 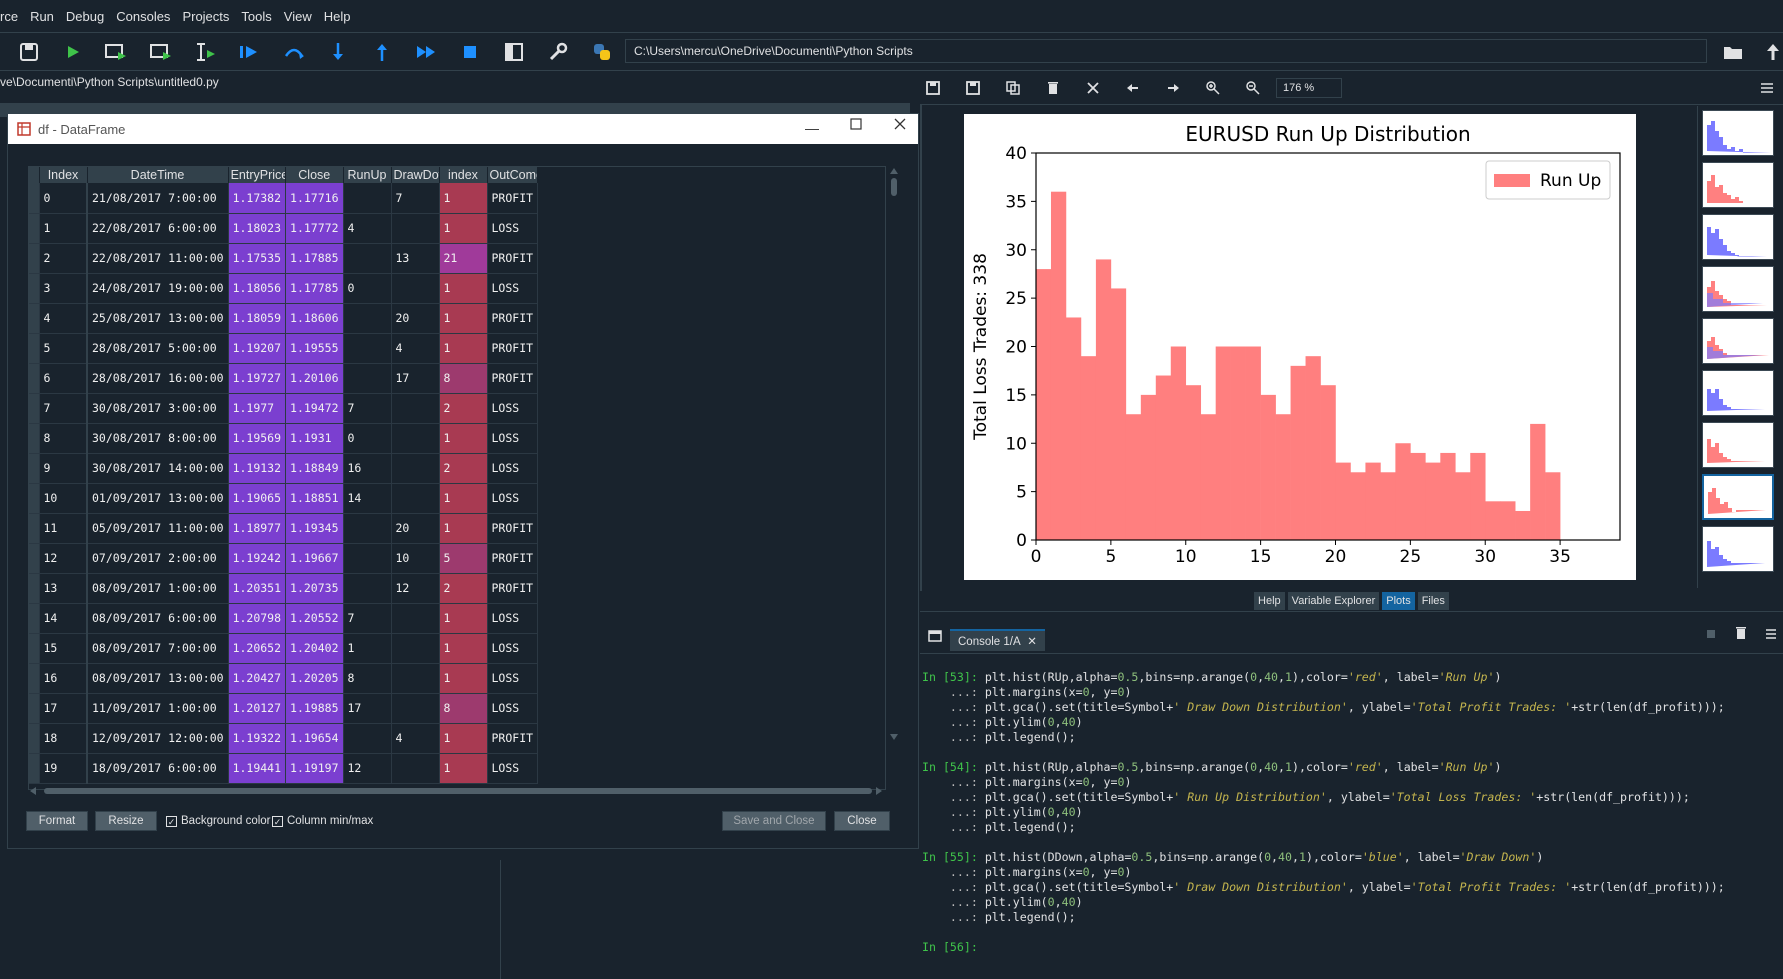 I want to click on menu-item-rce: rce, so click(x=9, y=16).